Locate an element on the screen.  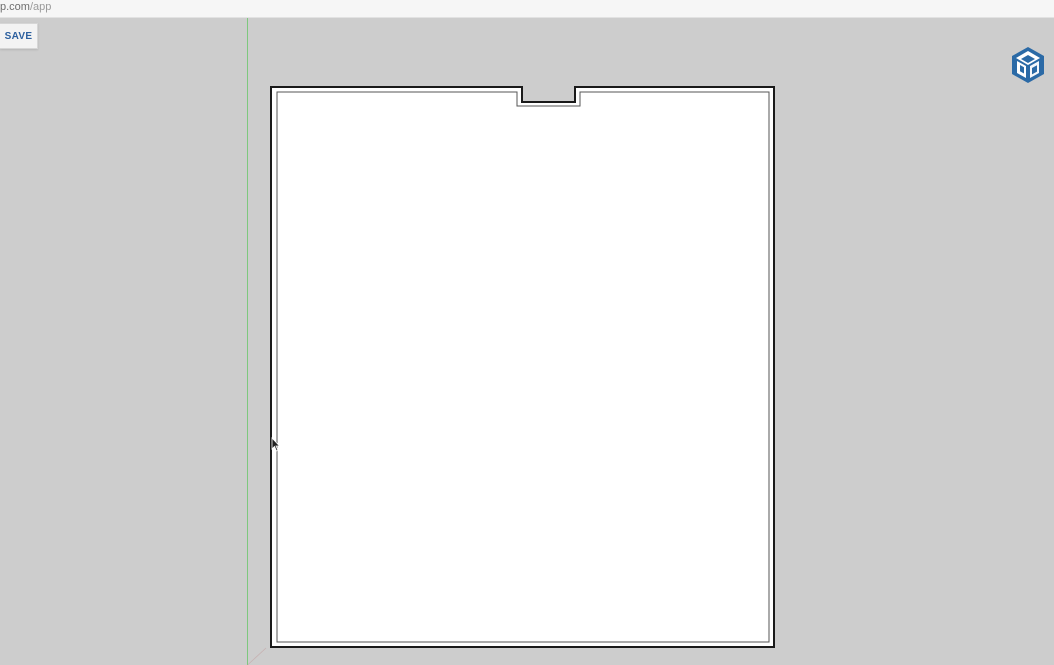
sketchup-logo-icon is located at coordinates (1028, 65).